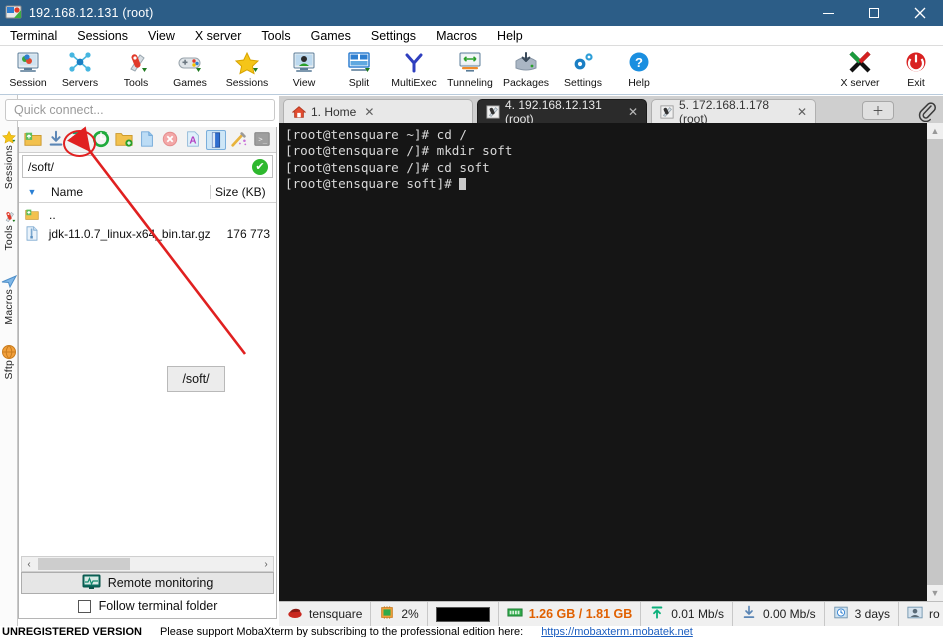 The image size is (943, 637). I want to click on sidebar-tab-tools: Tools, so click(9, 221).